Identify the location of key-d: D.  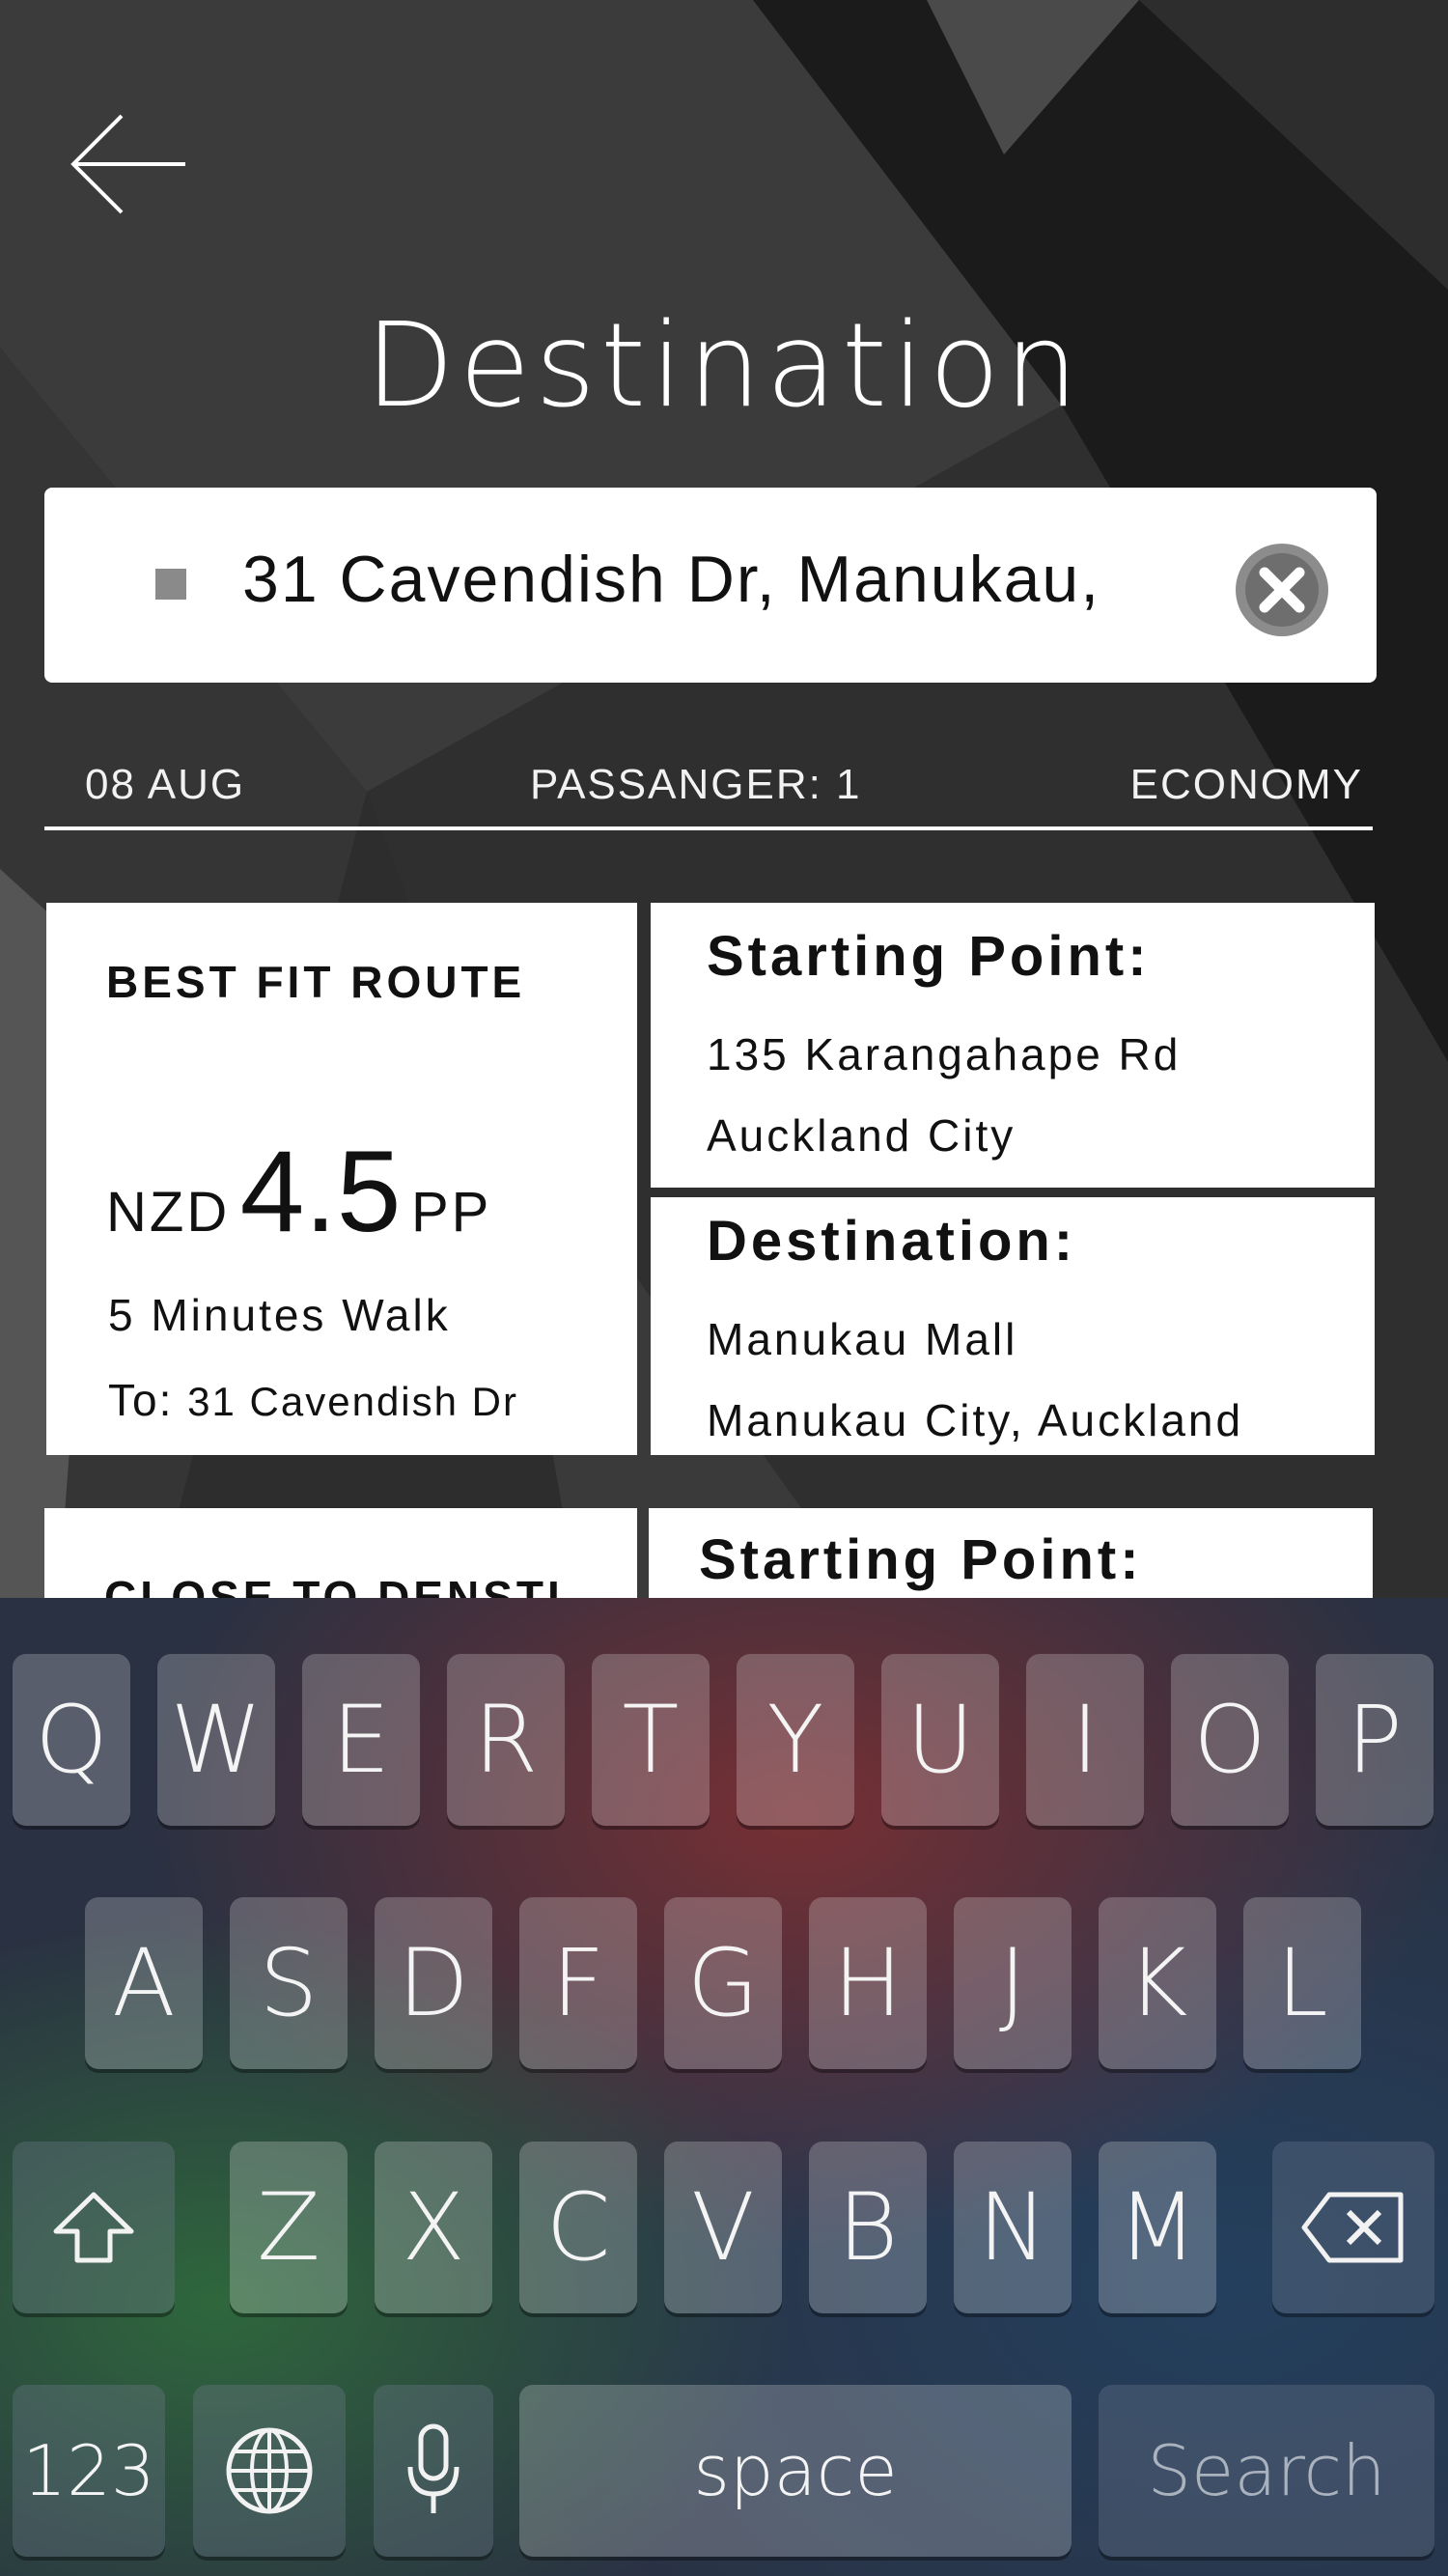
(434, 1983).